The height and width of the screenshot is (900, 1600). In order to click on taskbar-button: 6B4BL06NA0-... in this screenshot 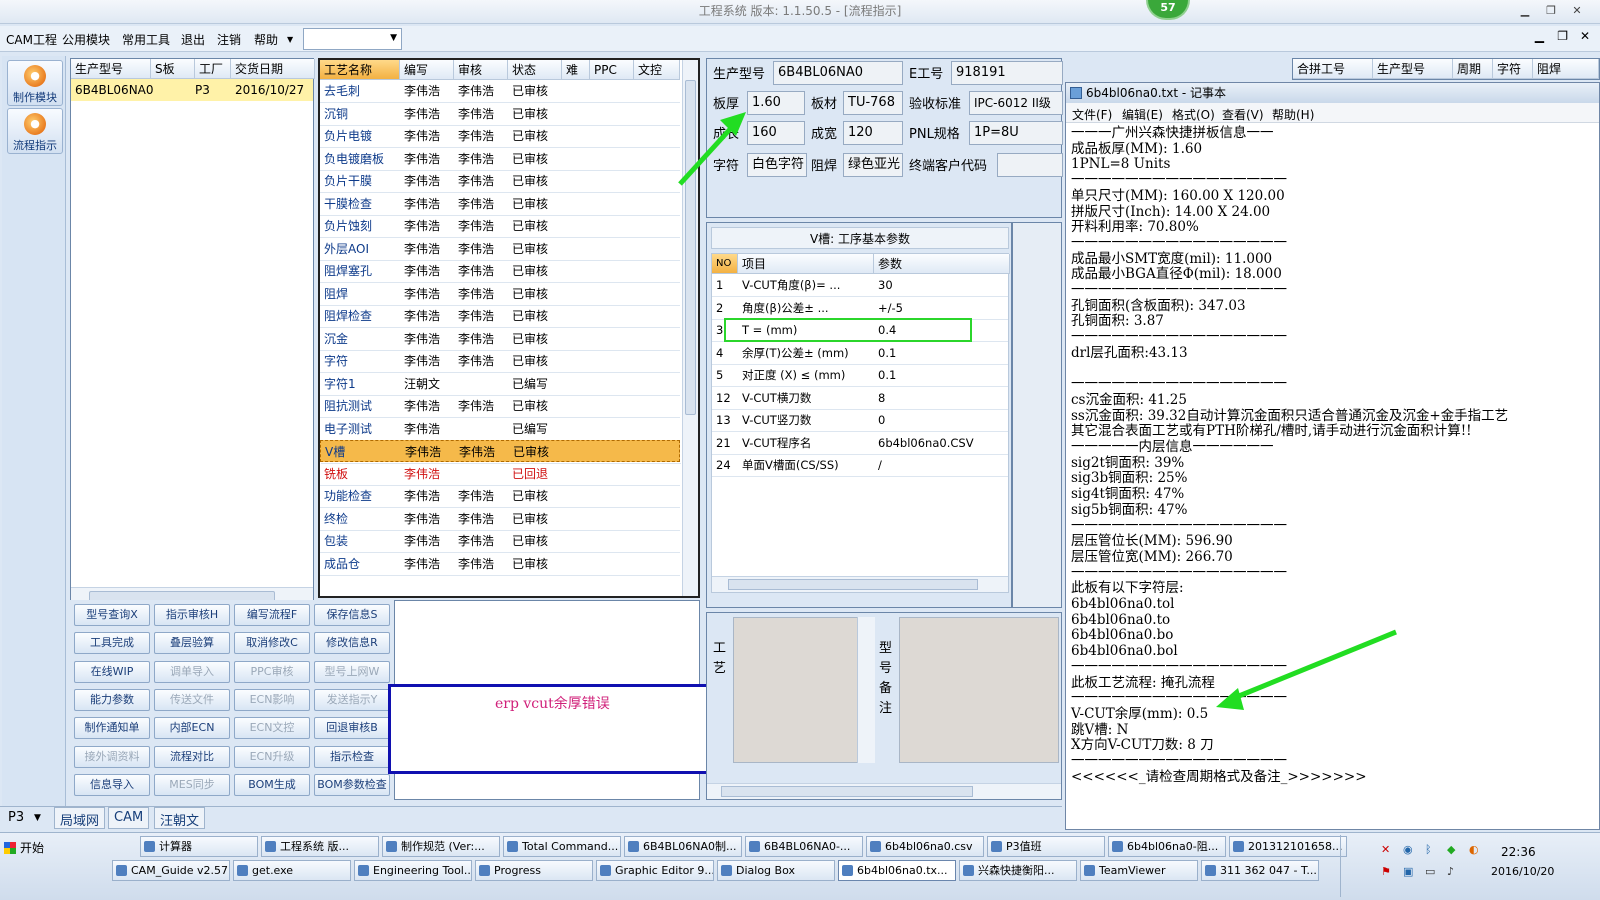, I will do `click(804, 846)`.